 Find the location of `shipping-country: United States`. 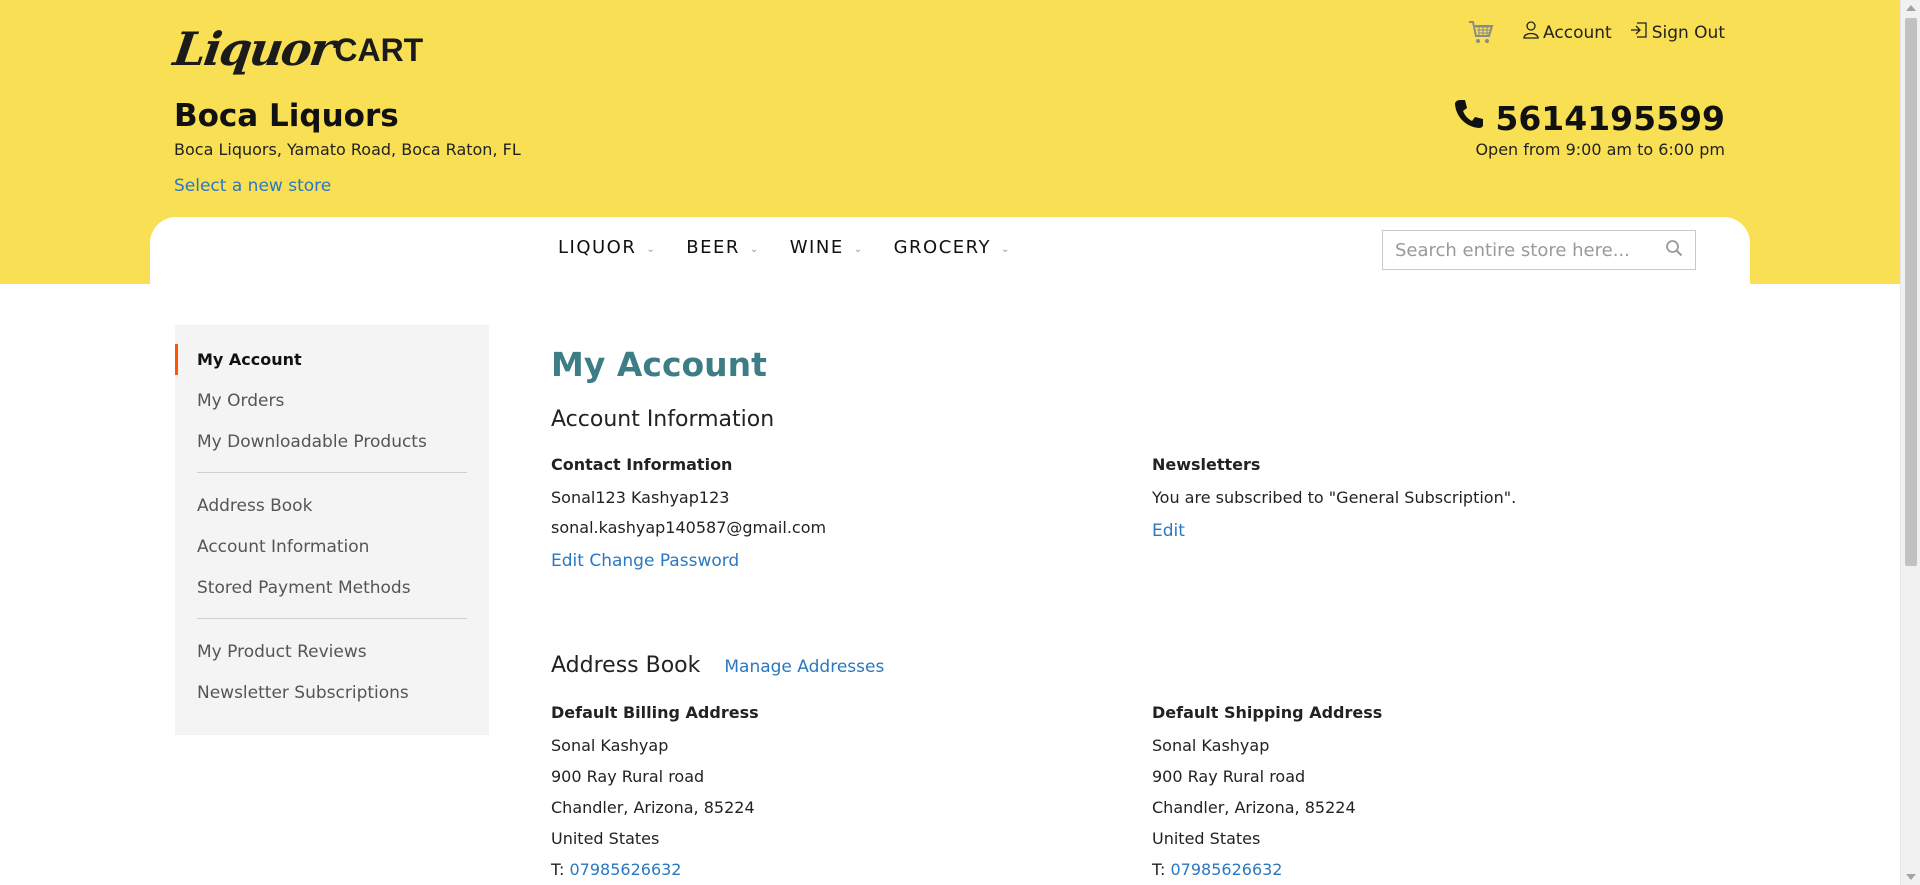

shipping-country: United States is located at coordinates (1206, 838).